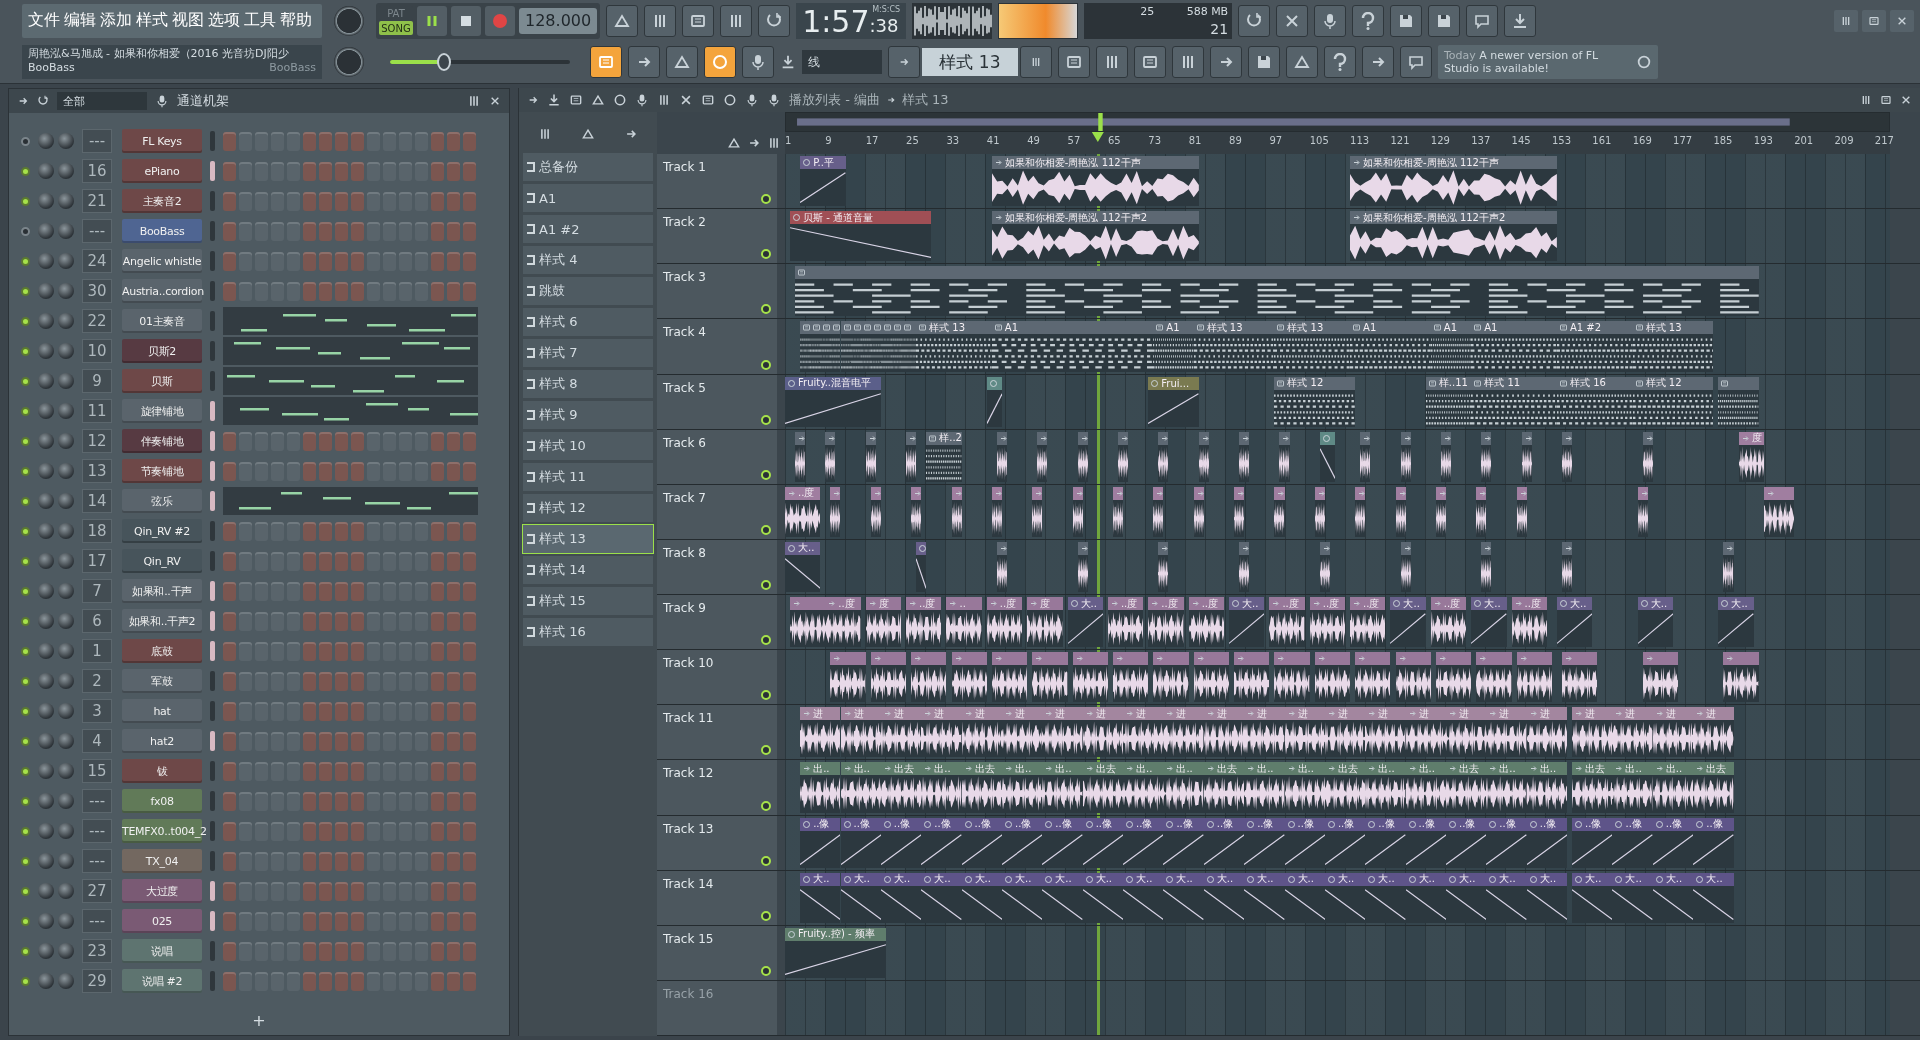 Image resolution: width=1920 pixels, height=1040 pixels. What do you see at coordinates (80, 21) in the screenshot?
I see `menu-item: 编辑` at bounding box center [80, 21].